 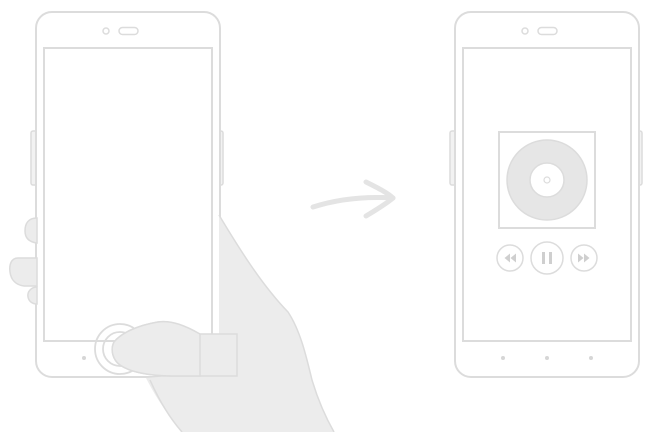 I want to click on fast-forward-button, so click(x=584, y=258).